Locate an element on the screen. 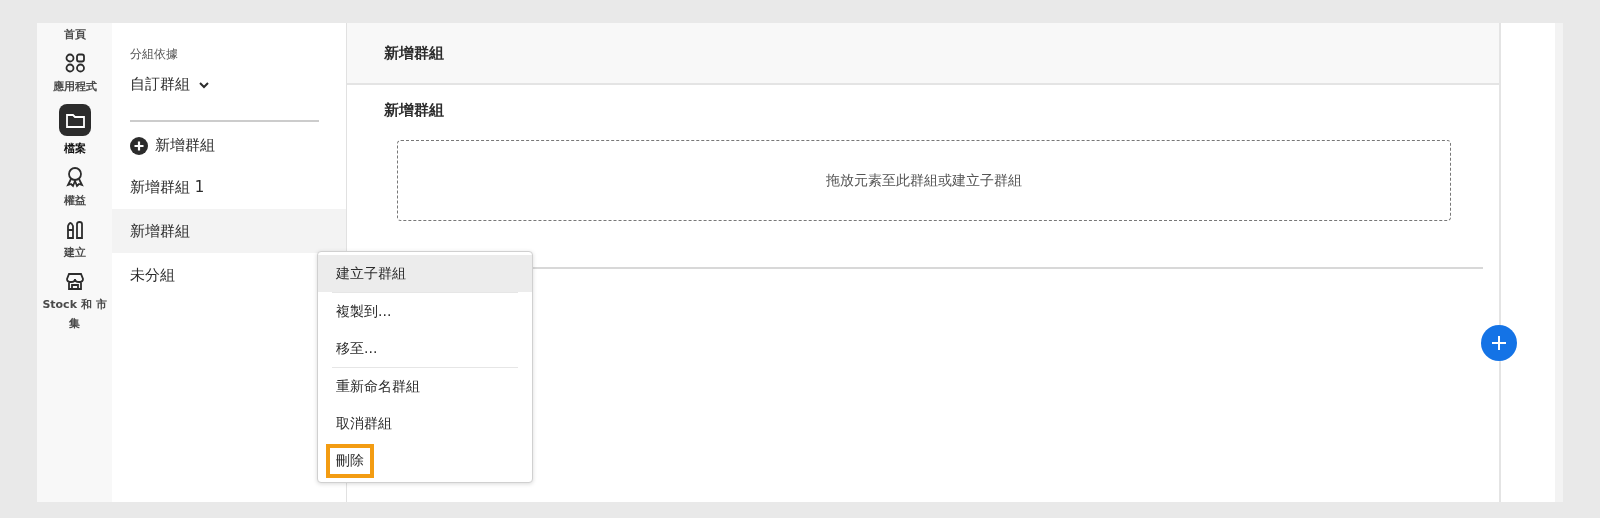 This screenshot has width=1600, height=518. apps-icon is located at coordinates (74, 63).